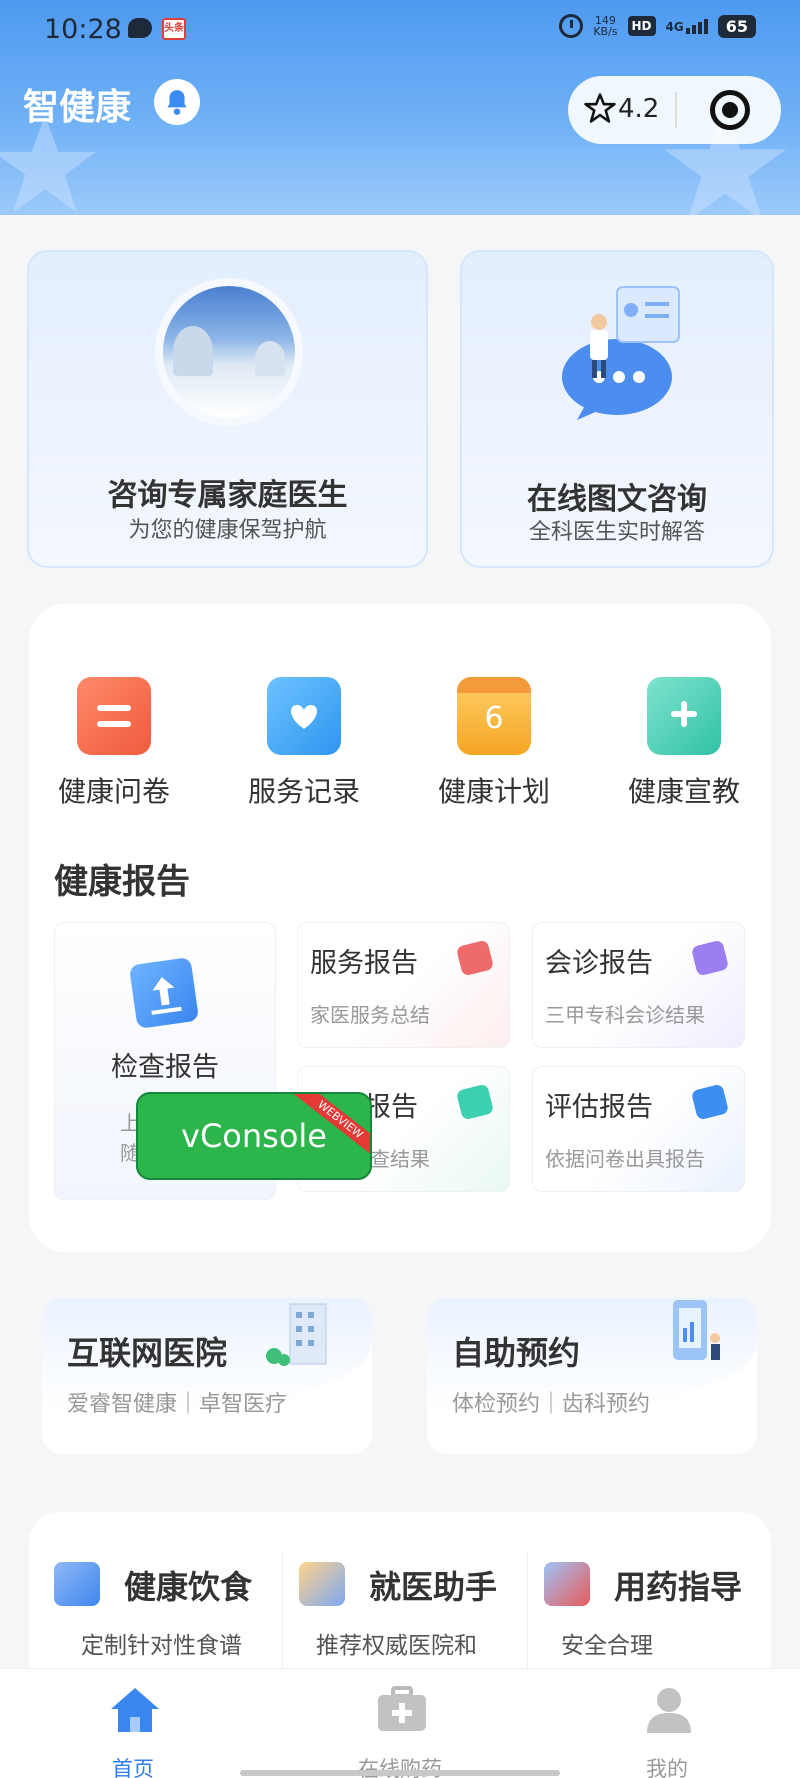  I want to click on family-doctor-card: 咨询专属家庭医生 为您的健康保驾护航, so click(227, 409).